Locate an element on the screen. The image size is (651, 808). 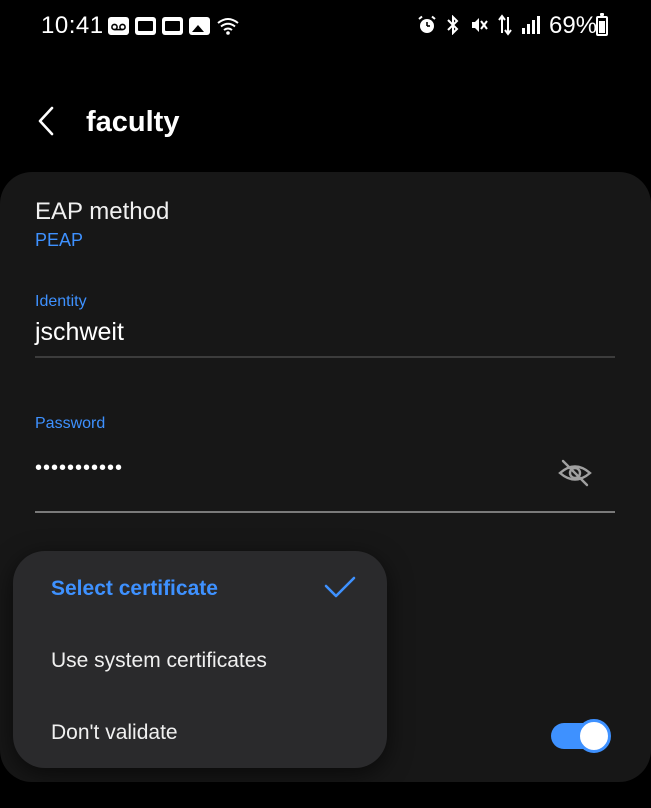
data-icon is located at coordinates (505, 25).